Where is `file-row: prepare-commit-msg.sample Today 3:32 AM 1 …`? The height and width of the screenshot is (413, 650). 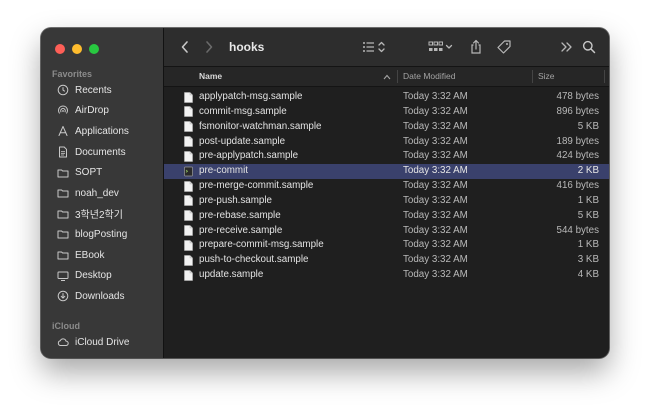 file-row: prepare-commit-msg.sample Today 3:32 AM 1 … is located at coordinates (386, 245).